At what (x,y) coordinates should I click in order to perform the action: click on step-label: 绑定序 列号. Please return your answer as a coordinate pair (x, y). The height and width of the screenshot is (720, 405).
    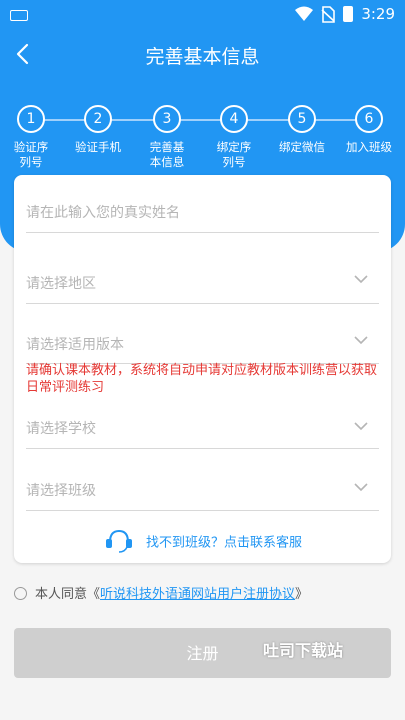
    Looking at the image, I should click on (234, 154).